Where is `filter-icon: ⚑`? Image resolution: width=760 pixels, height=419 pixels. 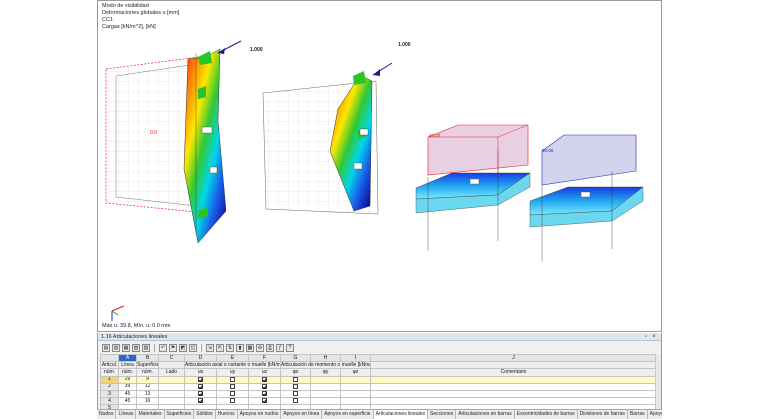 filter-icon: ⚑ is located at coordinates (173, 347).